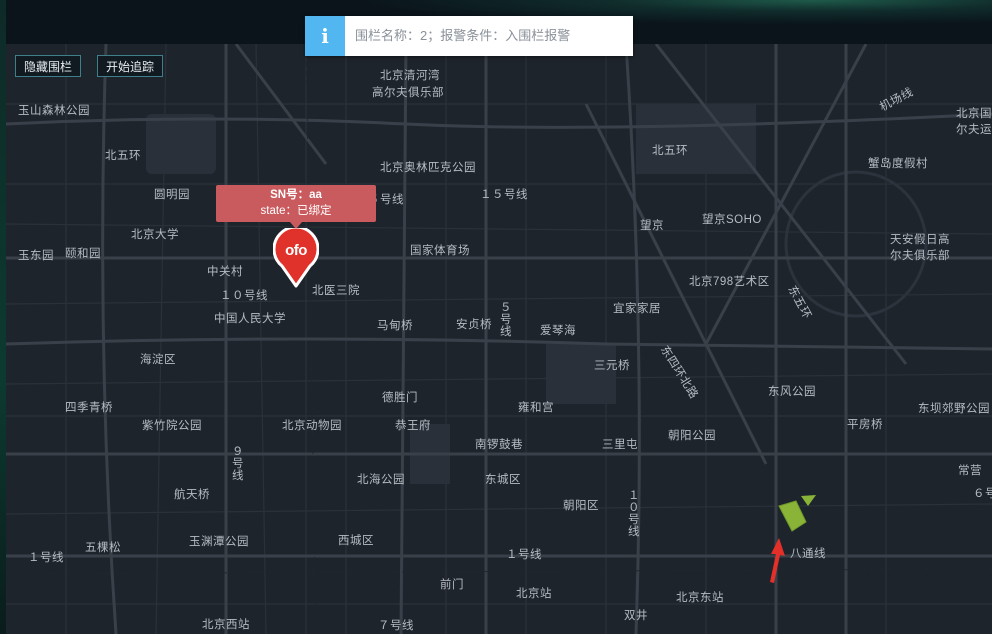 The width and height of the screenshot is (992, 634). What do you see at coordinates (636, 616) in the screenshot?
I see `map-label: 双井` at bounding box center [636, 616].